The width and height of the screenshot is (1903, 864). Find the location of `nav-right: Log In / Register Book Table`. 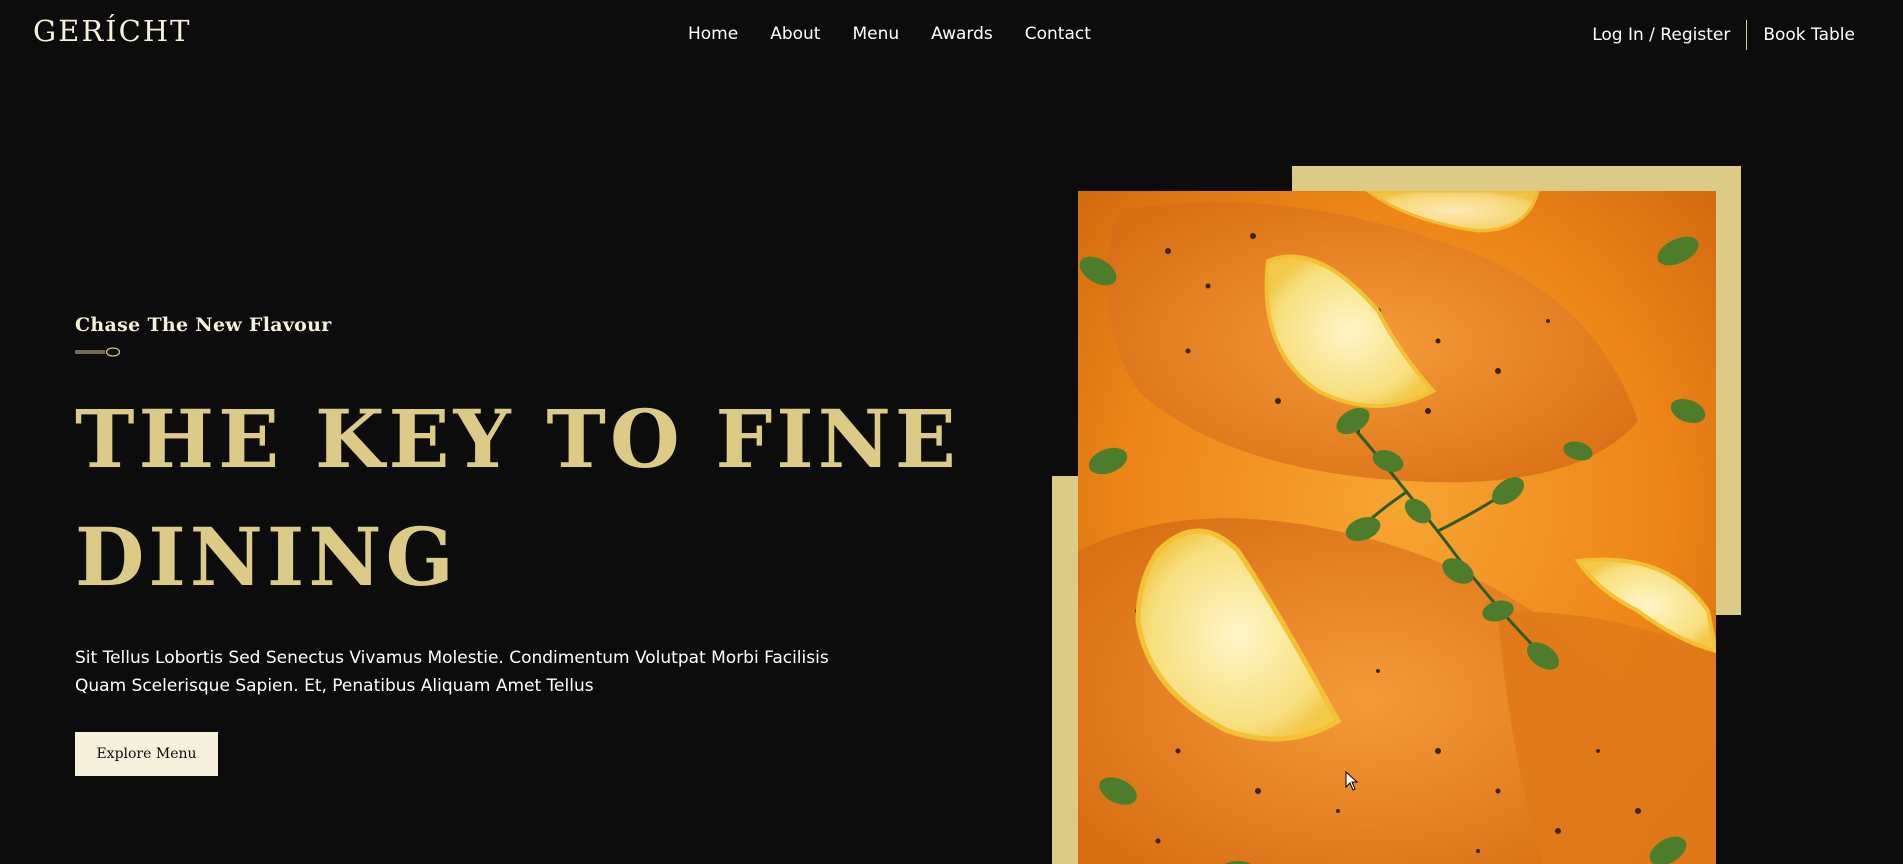

nav-right: Log In / Register Book Table is located at coordinates (1723, 35).